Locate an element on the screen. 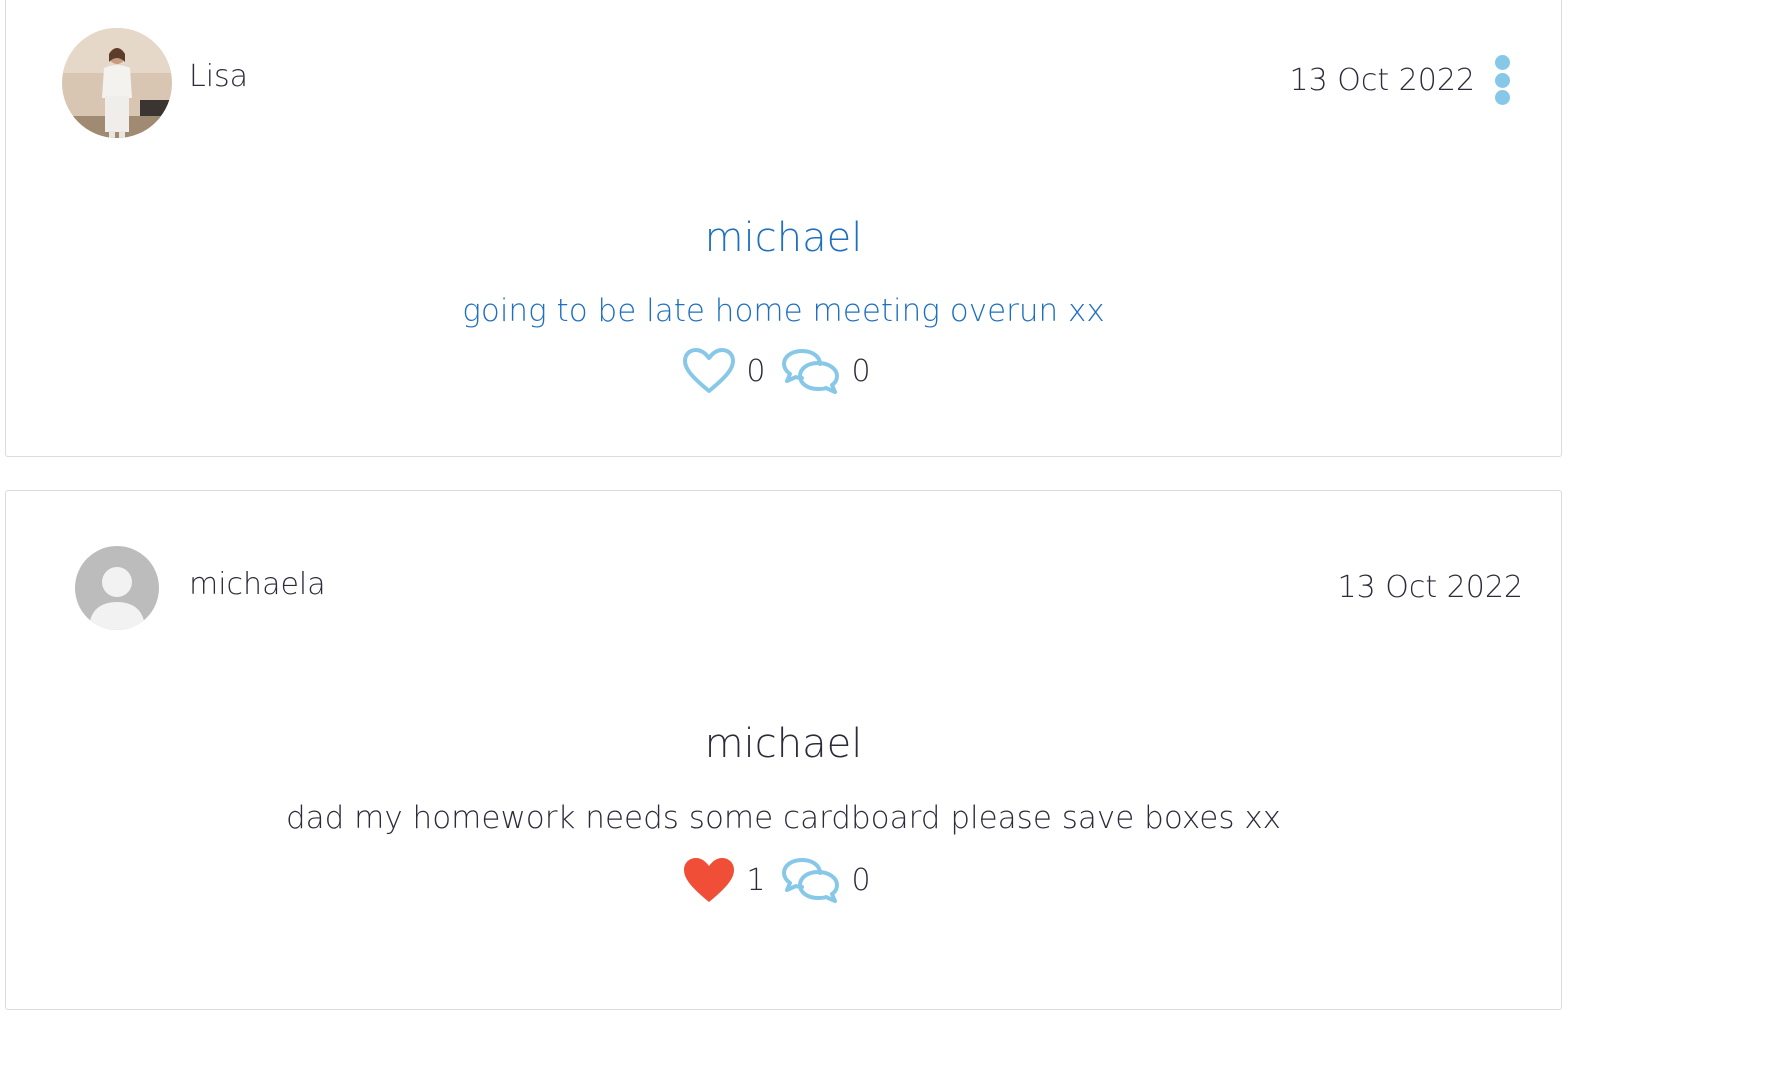  user-photo-icon is located at coordinates (117, 83).